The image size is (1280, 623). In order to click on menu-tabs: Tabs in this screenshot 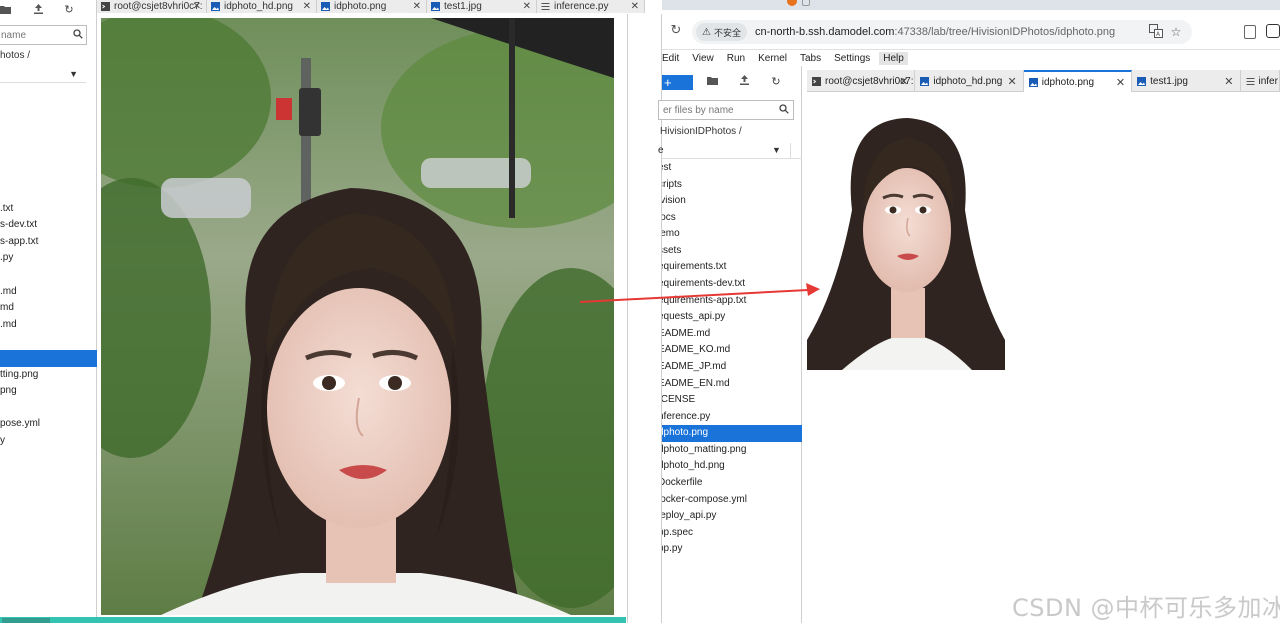, I will do `click(810, 58)`.